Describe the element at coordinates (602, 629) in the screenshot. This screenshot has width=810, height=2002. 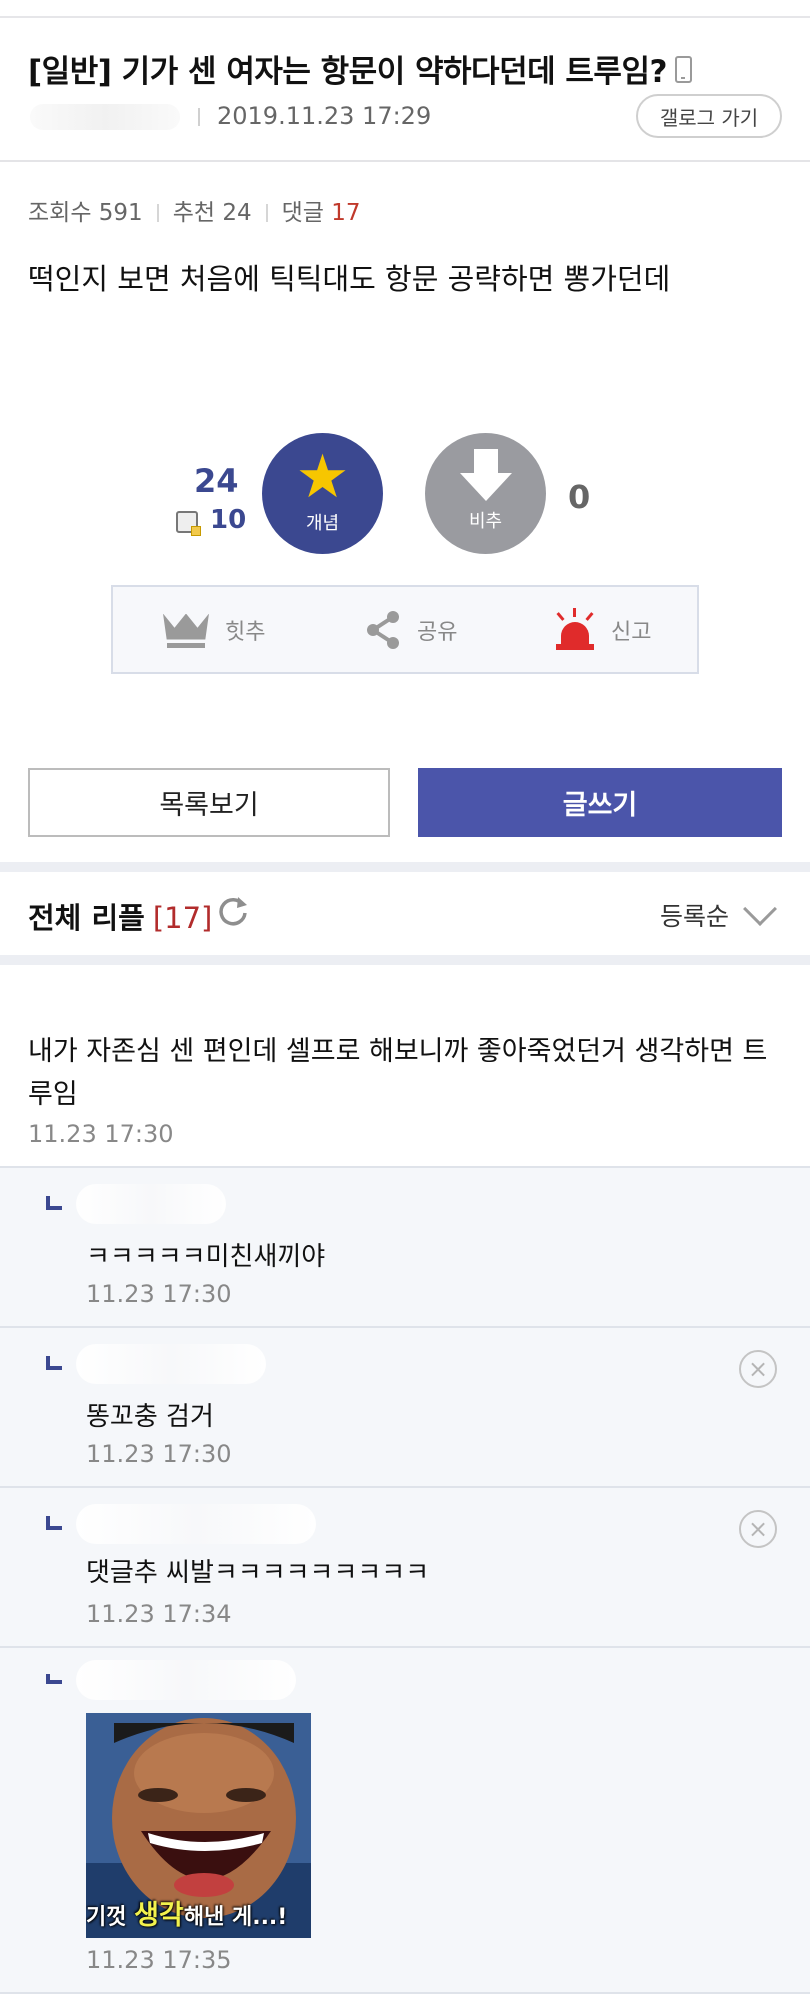
I see `report-button: 신고` at that location.